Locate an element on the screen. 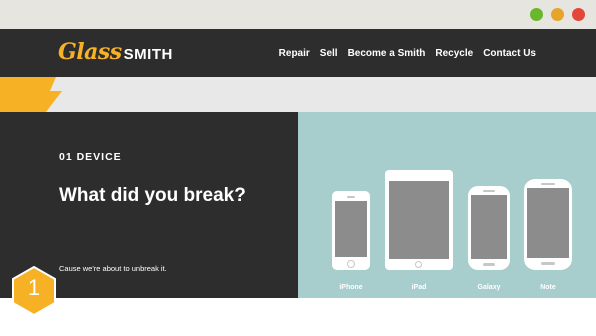  maximize-button is located at coordinates (536, 14).